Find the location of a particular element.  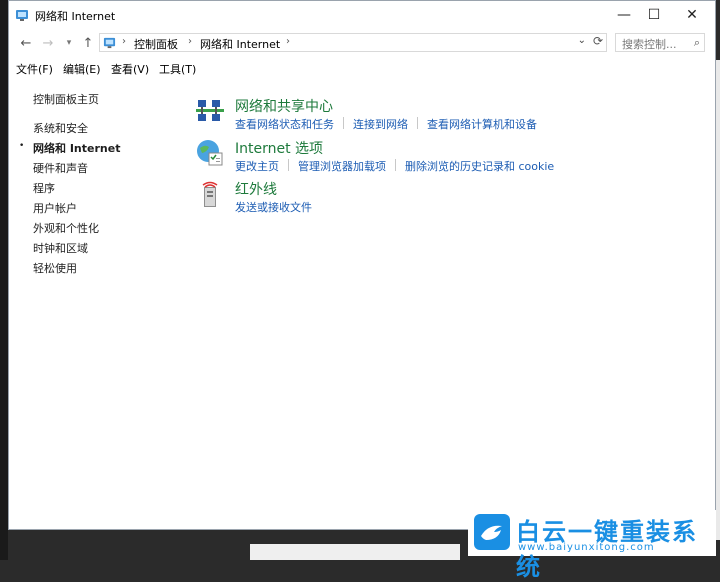

address-dropdown-icon: ⌄ is located at coordinates (582, 40).